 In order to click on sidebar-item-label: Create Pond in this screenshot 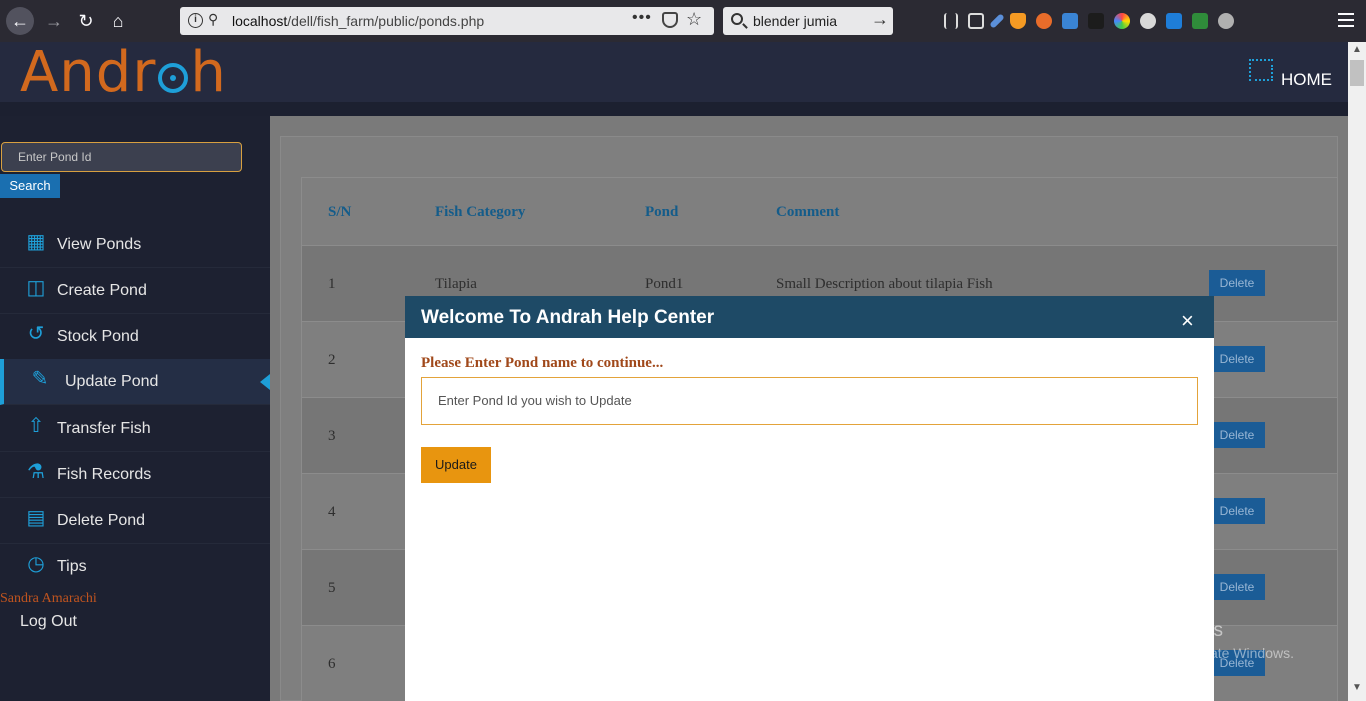, I will do `click(102, 290)`.